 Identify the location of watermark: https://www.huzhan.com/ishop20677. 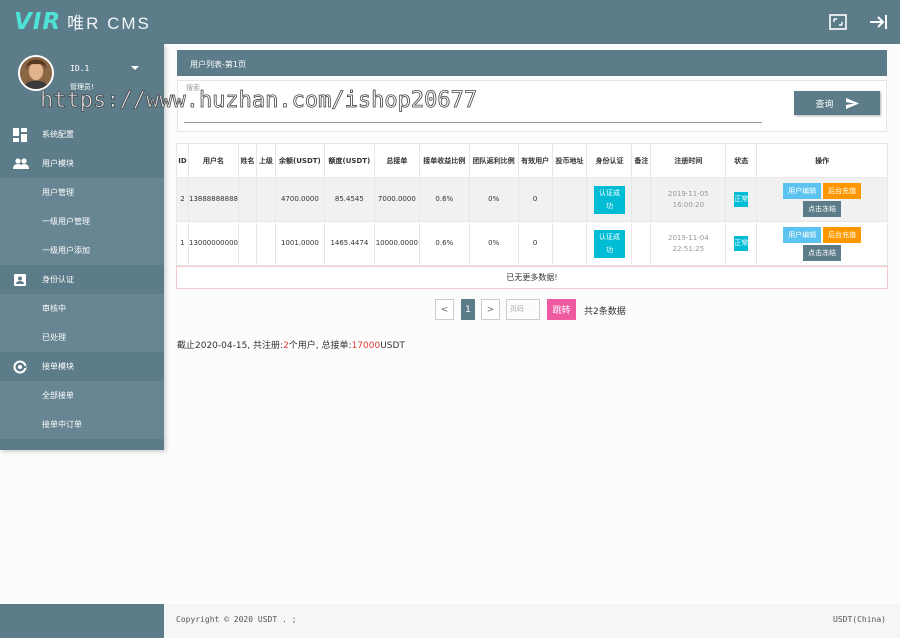
(259, 101).